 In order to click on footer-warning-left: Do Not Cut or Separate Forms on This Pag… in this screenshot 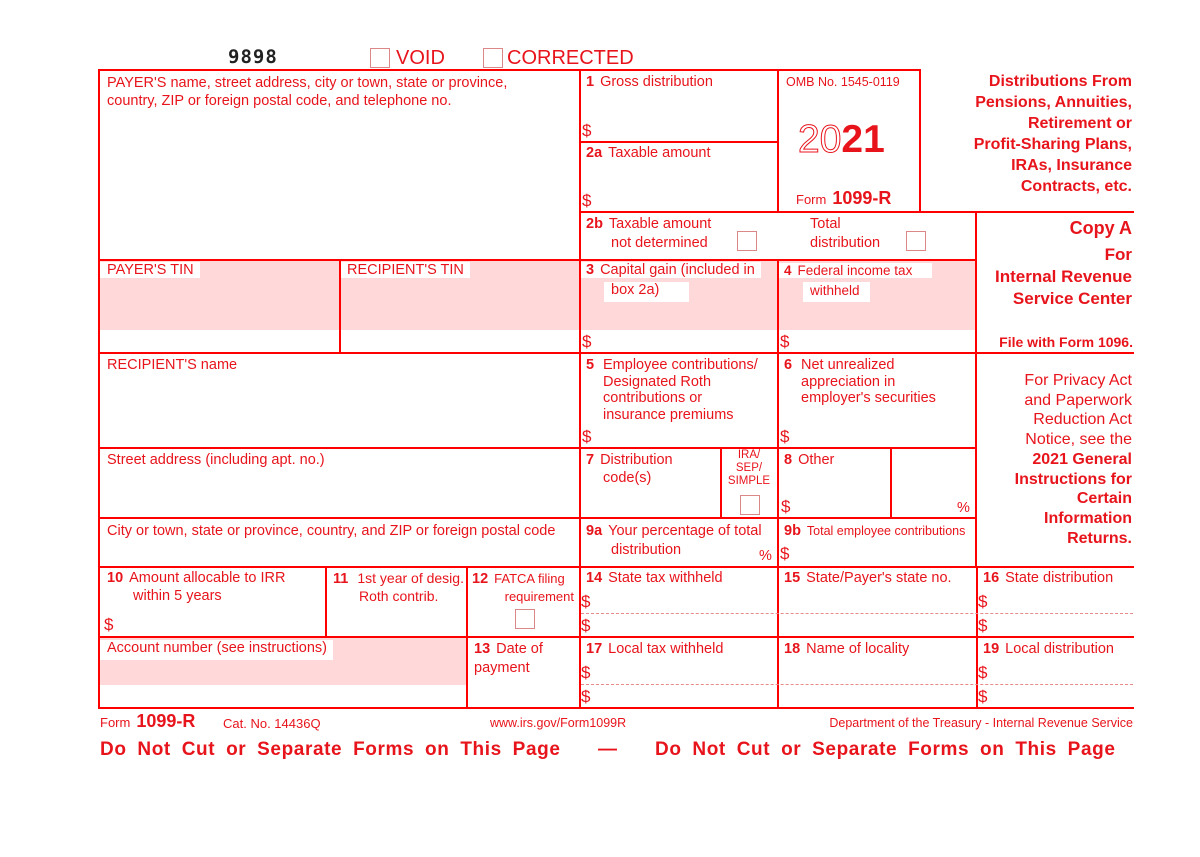, I will do `click(330, 749)`.